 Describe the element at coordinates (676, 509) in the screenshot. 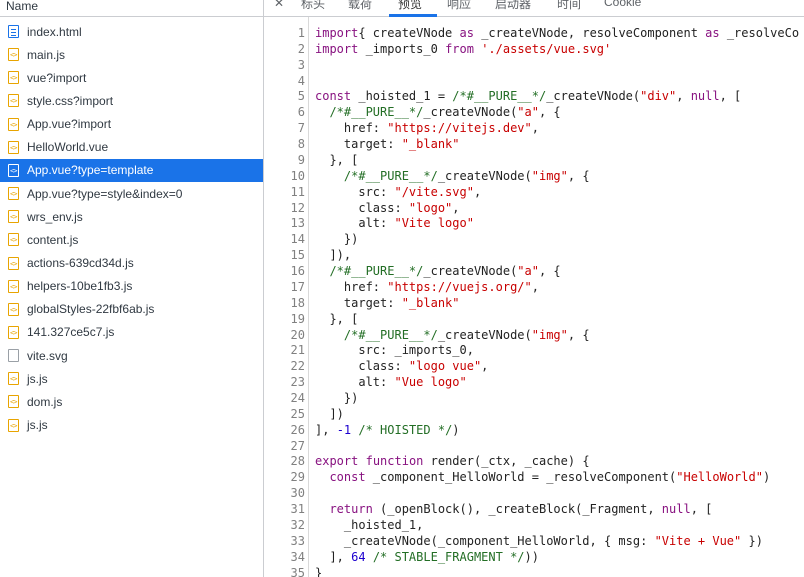

I see `code-token: null` at that location.